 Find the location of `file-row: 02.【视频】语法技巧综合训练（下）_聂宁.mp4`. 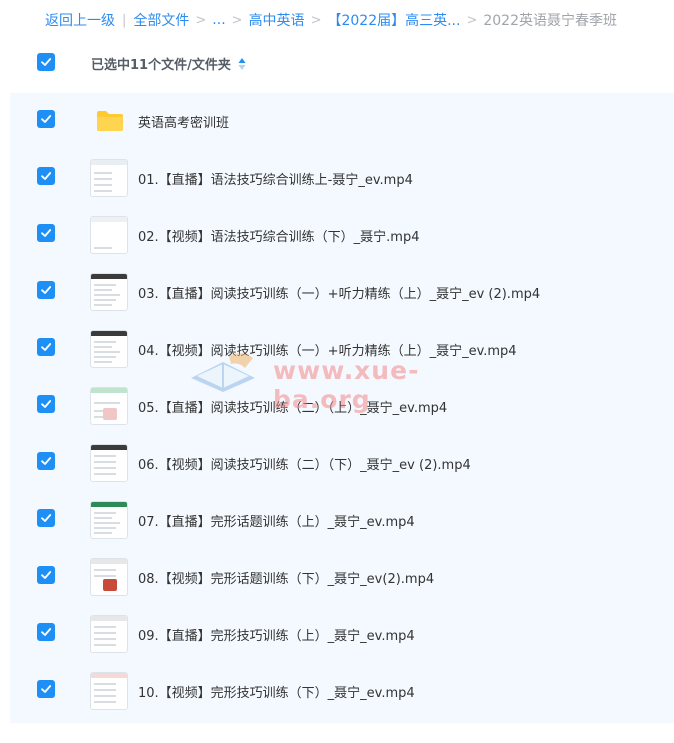

file-row: 02.【视频】语法技巧综合训练（下）_聂宁.mp4 is located at coordinates (342, 235).